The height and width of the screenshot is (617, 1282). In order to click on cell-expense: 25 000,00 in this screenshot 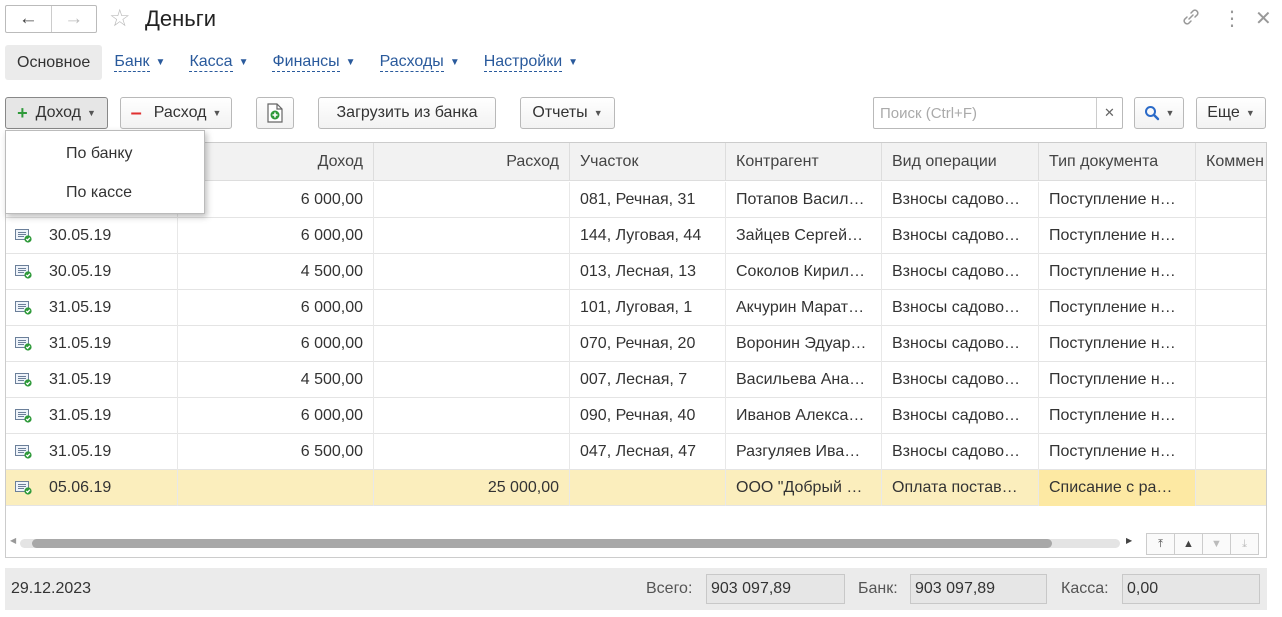, I will do `click(472, 488)`.